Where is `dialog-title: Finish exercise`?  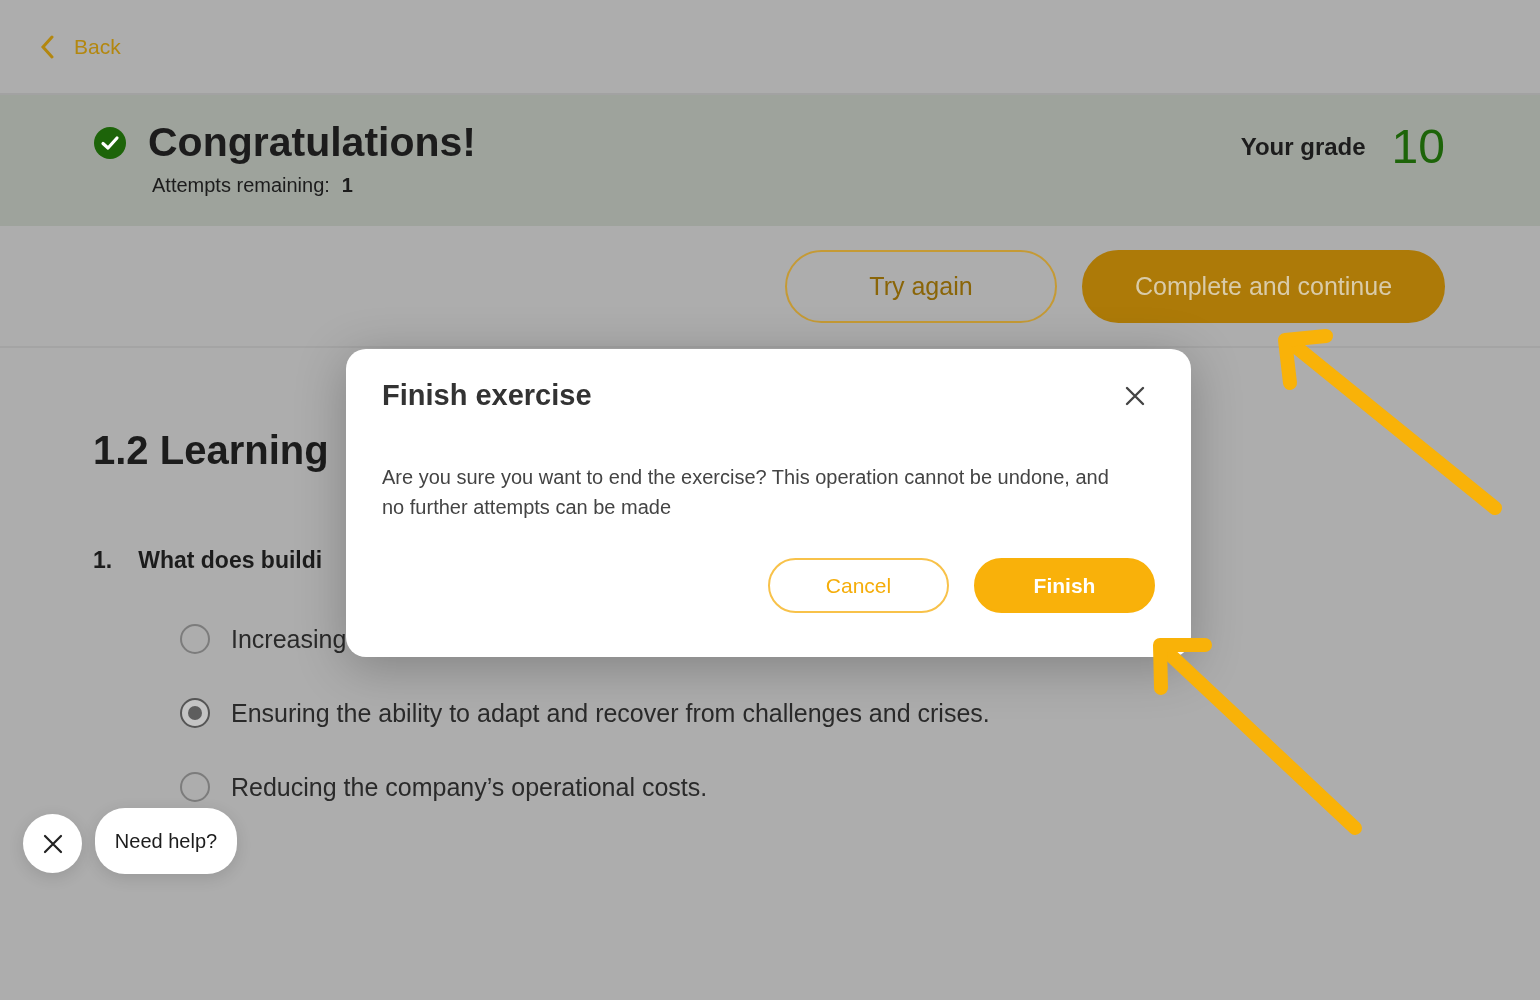 dialog-title: Finish exercise is located at coordinates (487, 395).